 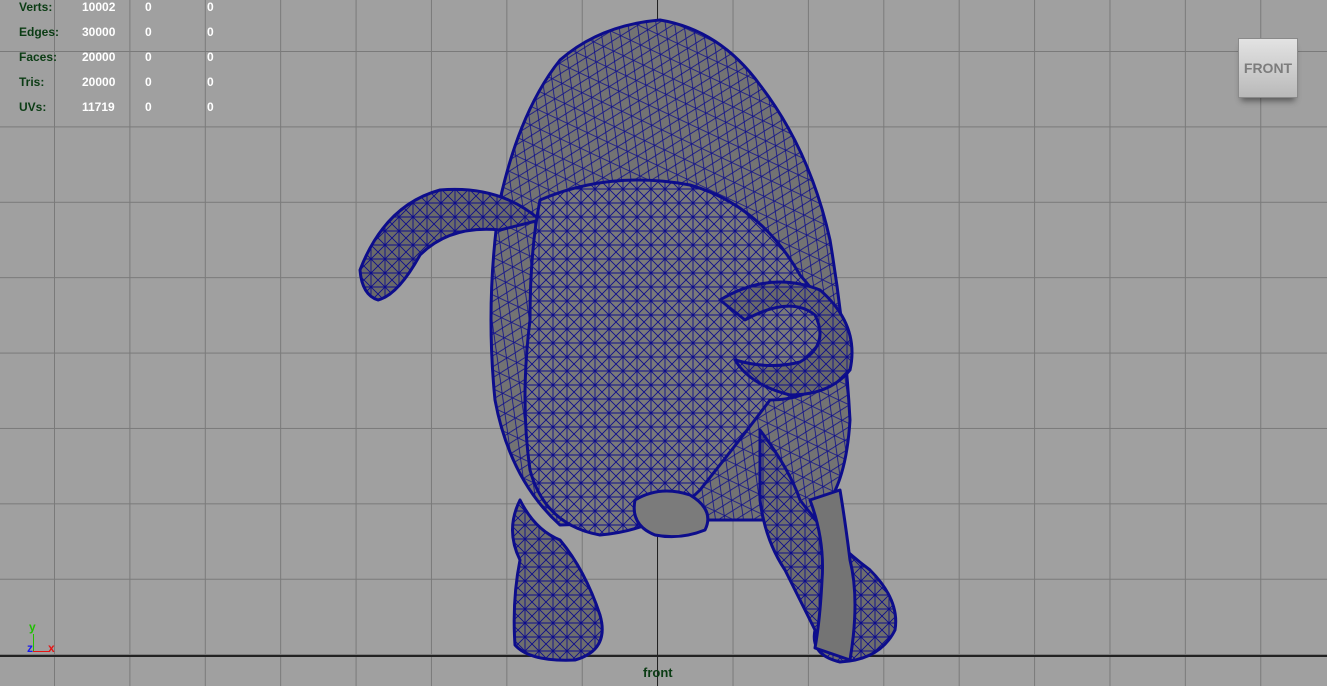 I want to click on hud-row-uvs: UVs: 11719 0 0, so click(x=115, y=110).